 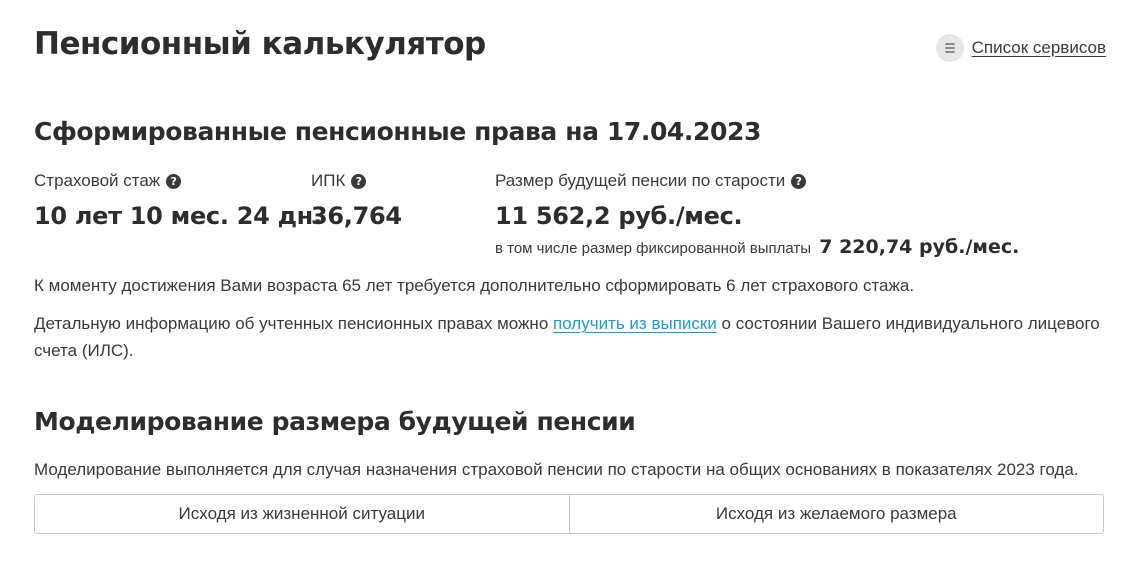 What do you see at coordinates (836, 514) in the screenshot?
I see `tab-desired-amount: Исходя из желаемого размера` at bounding box center [836, 514].